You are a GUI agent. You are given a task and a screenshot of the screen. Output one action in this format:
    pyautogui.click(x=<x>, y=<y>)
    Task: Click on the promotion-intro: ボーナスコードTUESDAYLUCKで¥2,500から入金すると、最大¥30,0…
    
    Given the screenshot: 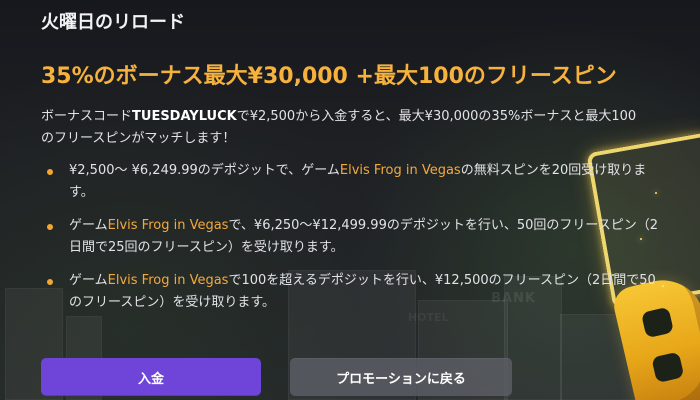 What is the action you would take?
    pyautogui.click(x=344, y=128)
    